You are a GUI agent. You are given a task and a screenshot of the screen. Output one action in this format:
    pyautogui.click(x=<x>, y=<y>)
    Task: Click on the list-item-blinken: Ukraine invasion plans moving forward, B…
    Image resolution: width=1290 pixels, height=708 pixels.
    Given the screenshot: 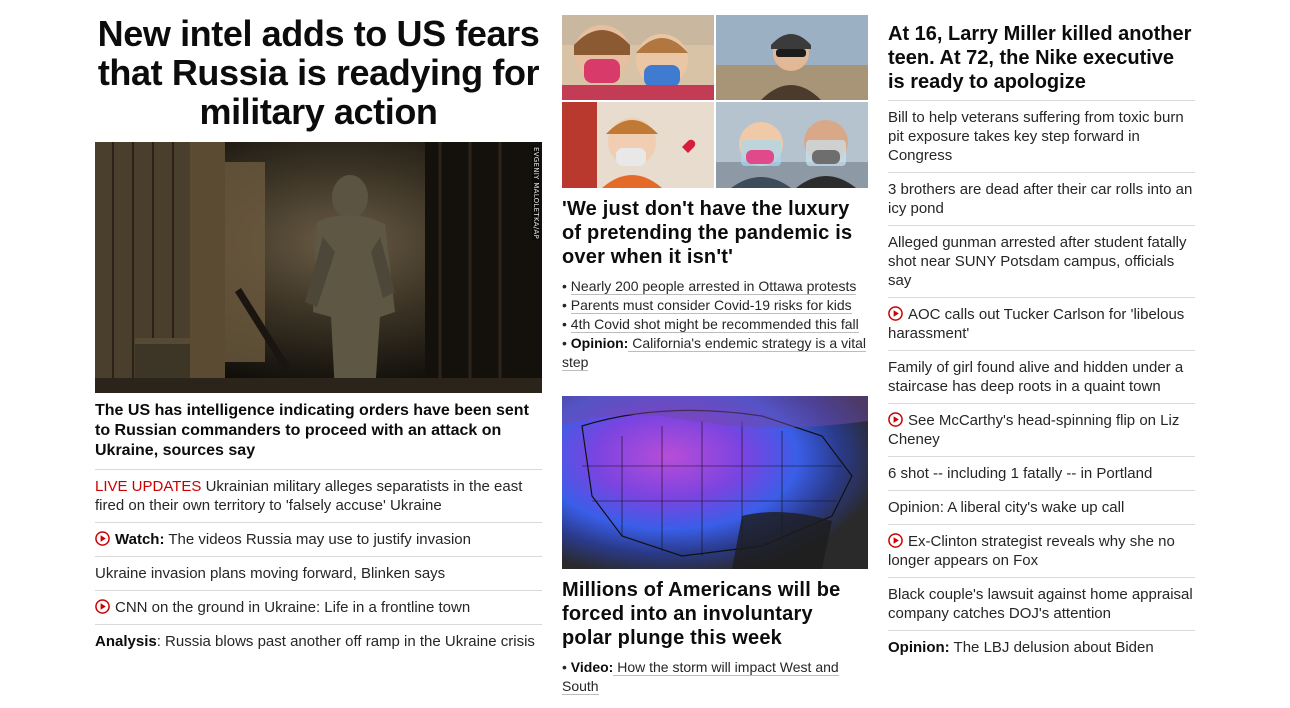 What is the action you would take?
    pyautogui.click(x=318, y=574)
    